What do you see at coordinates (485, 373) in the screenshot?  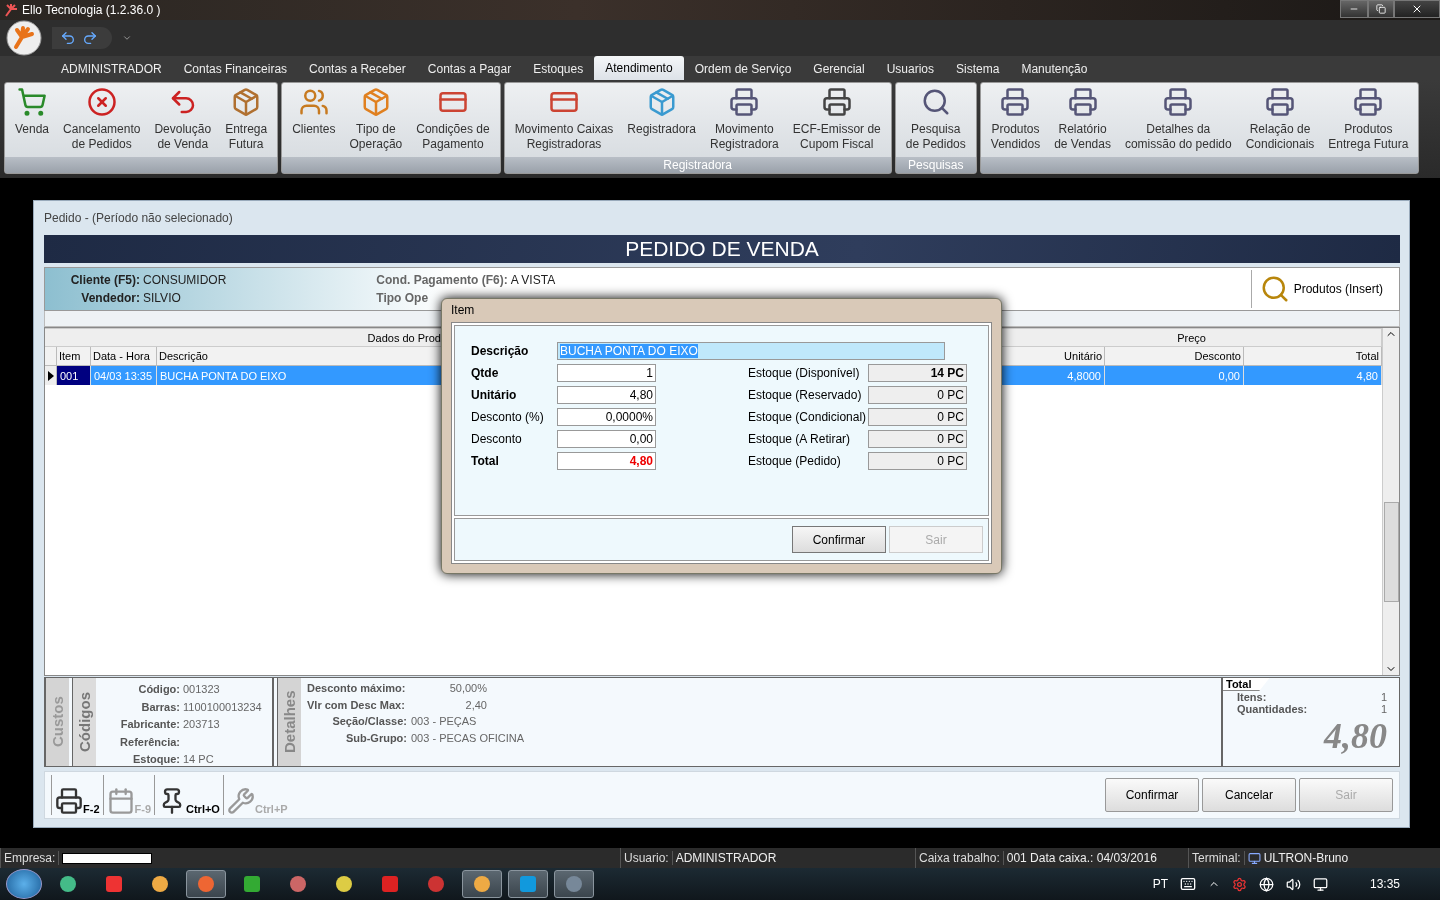 I see `field-label: Qtde` at bounding box center [485, 373].